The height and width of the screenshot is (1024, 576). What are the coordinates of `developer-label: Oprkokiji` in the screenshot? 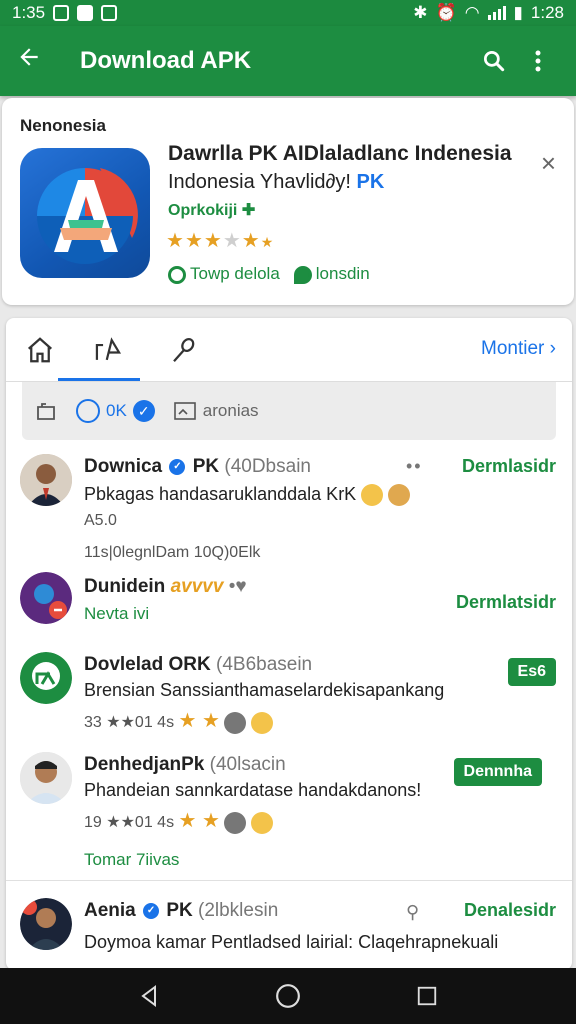 It's located at (203, 210).